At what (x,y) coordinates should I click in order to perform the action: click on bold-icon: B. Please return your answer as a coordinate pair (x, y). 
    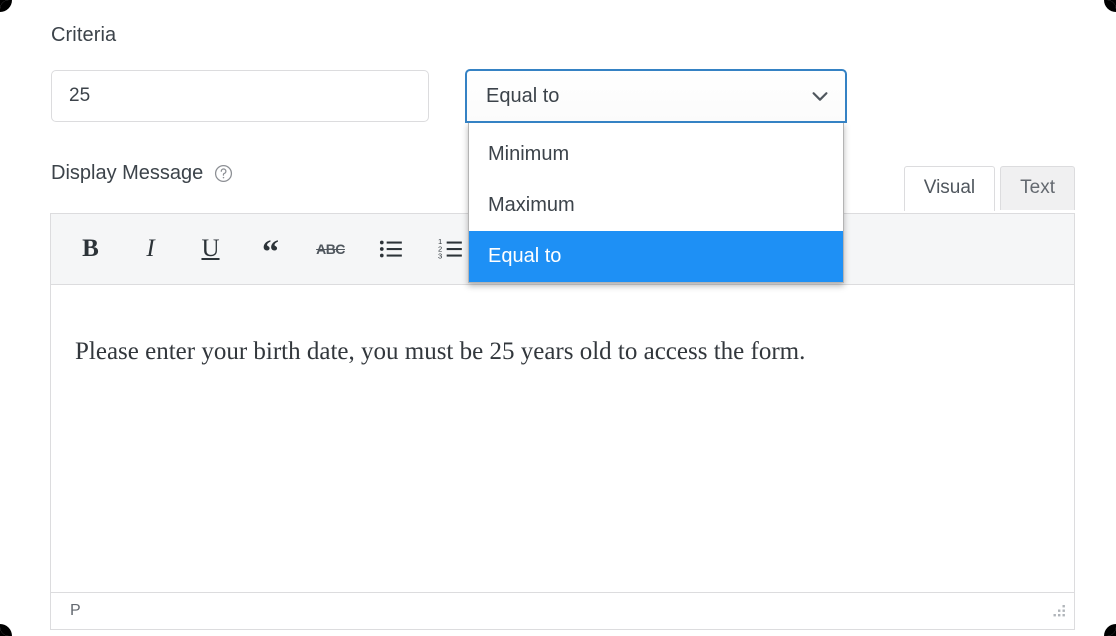
    Looking at the image, I should click on (90, 249).